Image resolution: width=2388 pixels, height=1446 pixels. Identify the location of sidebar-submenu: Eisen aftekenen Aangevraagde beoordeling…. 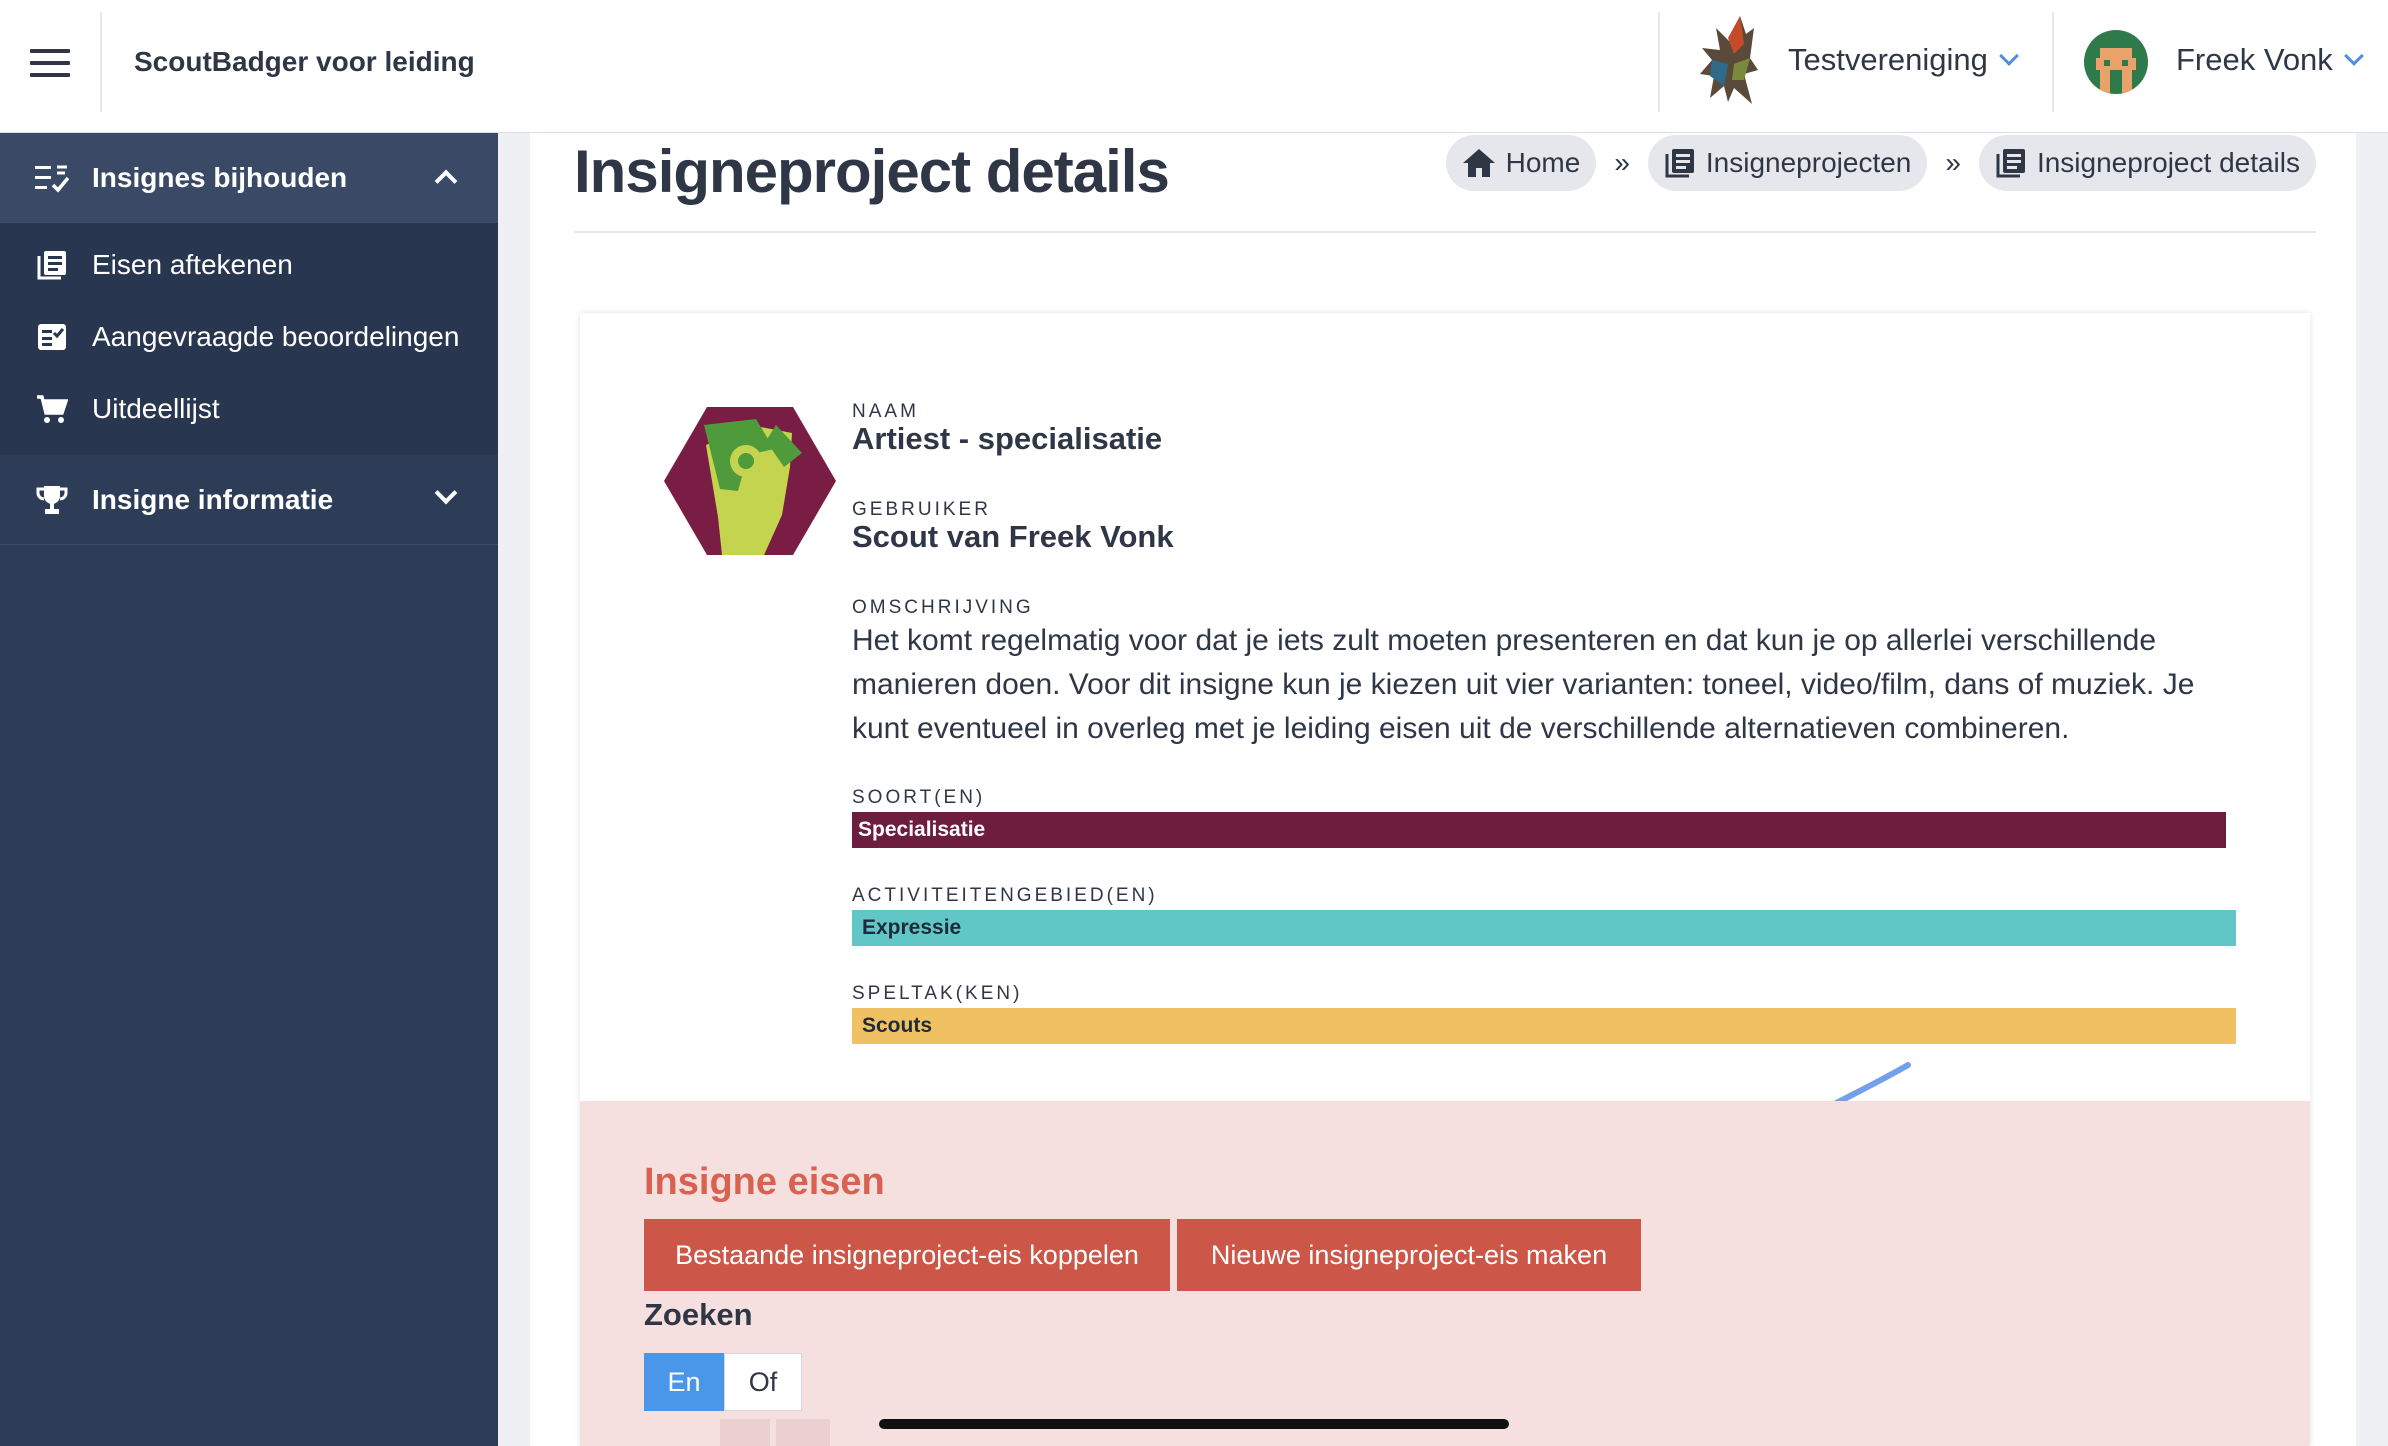
(249, 339).